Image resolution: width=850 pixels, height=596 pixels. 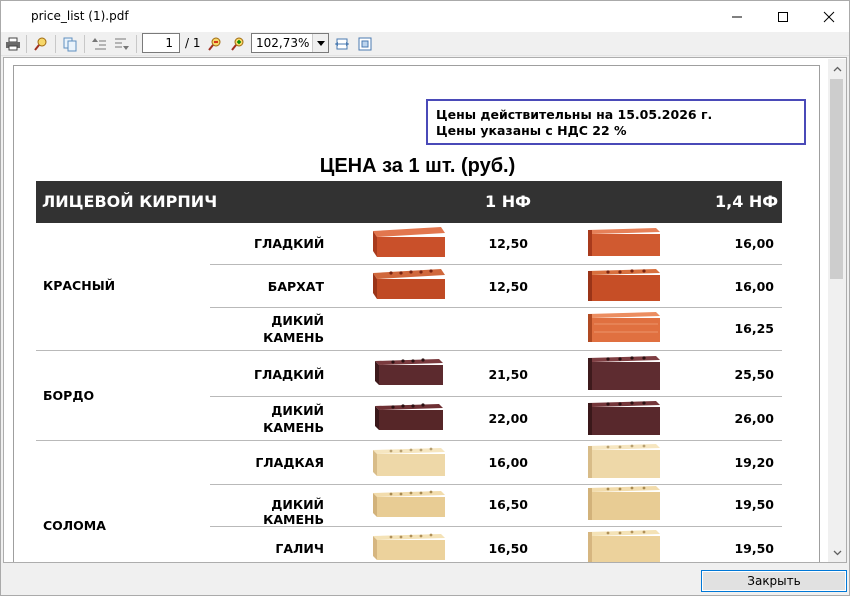 What do you see at coordinates (624, 327) in the screenshot?
I see `brick-red-wild-stone-14nf-image` at bounding box center [624, 327].